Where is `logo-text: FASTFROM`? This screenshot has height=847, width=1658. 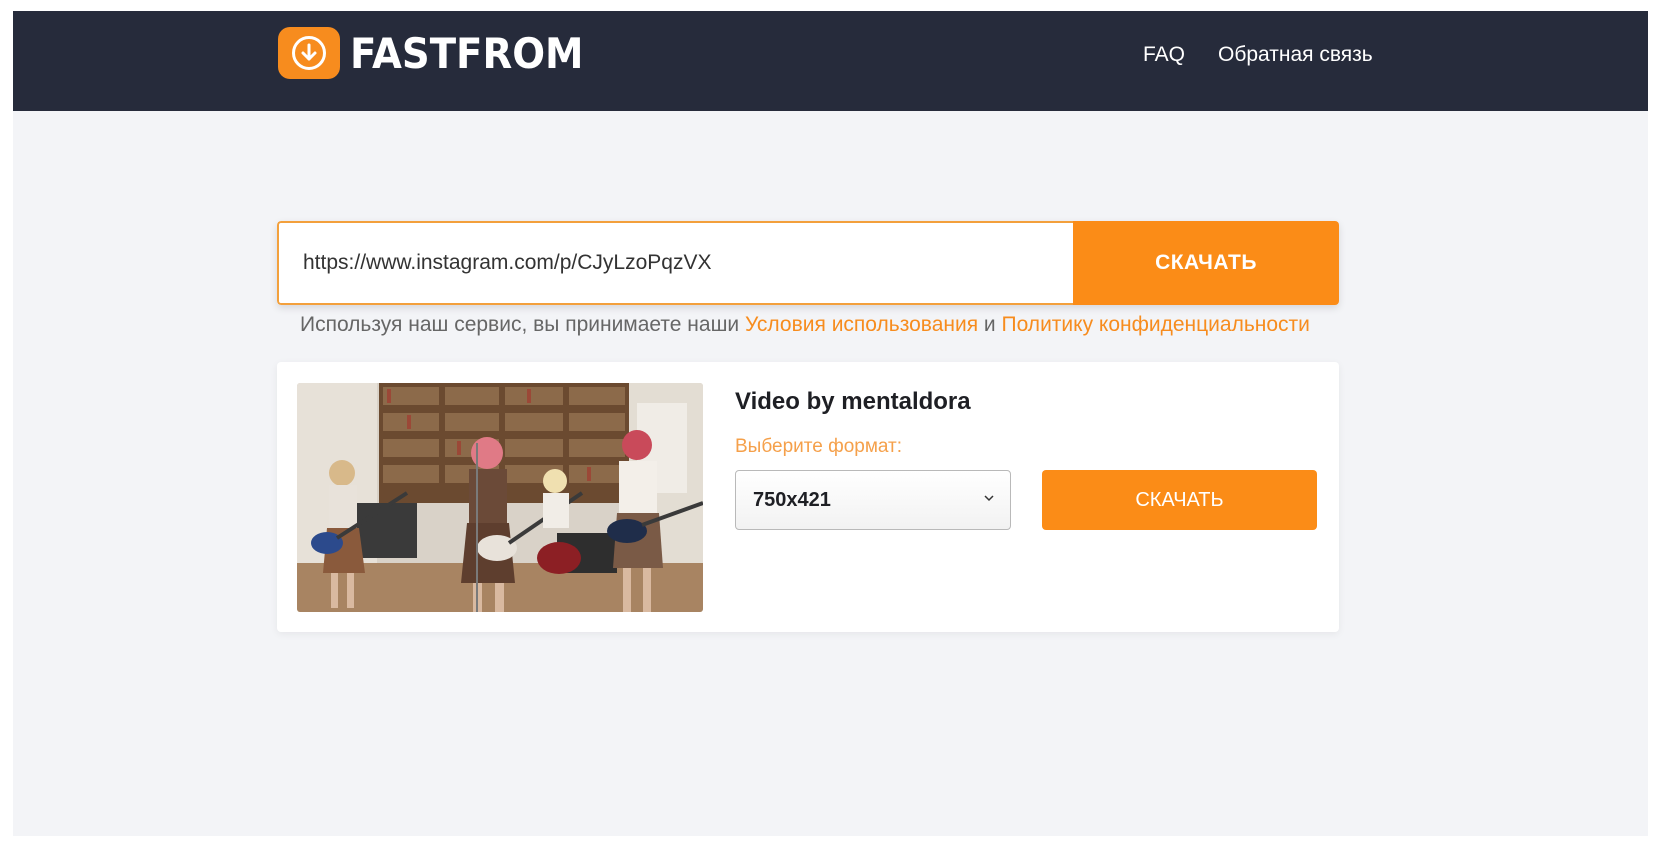
logo-text: FASTFROM is located at coordinates (467, 53).